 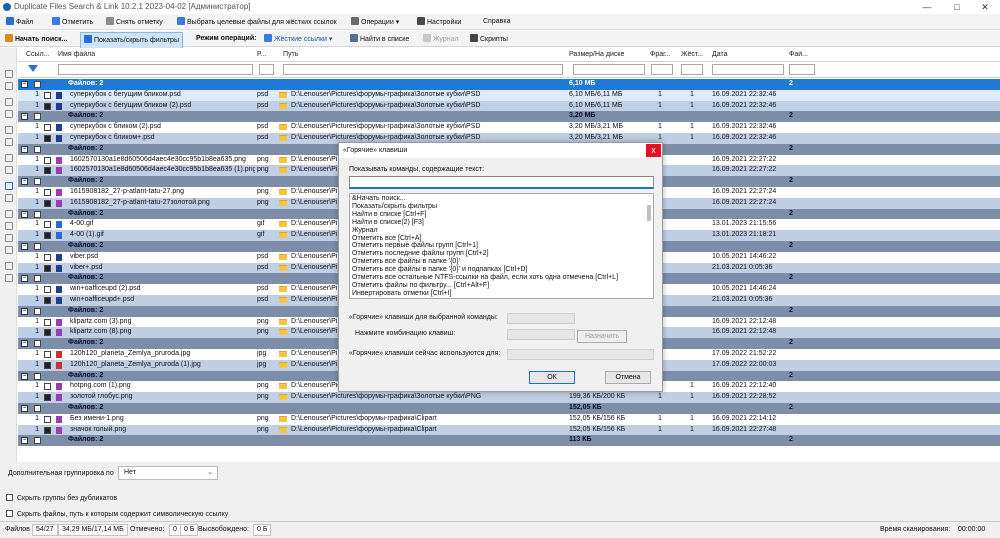 What do you see at coordinates (439, 22) in the screenshot?
I see `menu-settings: Настройки` at bounding box center [439, 22].